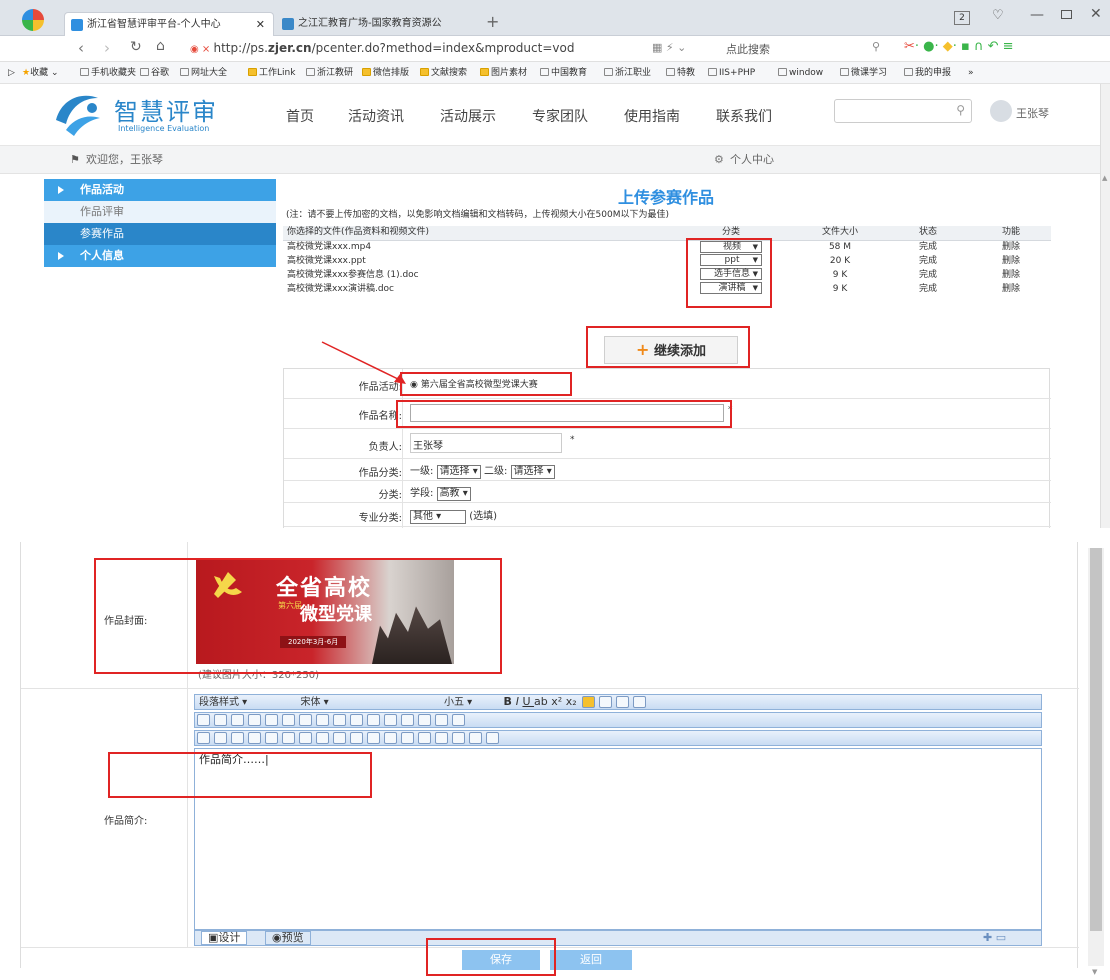  I want to click on level2-select: 请选择 ▾, so click(532, 472).